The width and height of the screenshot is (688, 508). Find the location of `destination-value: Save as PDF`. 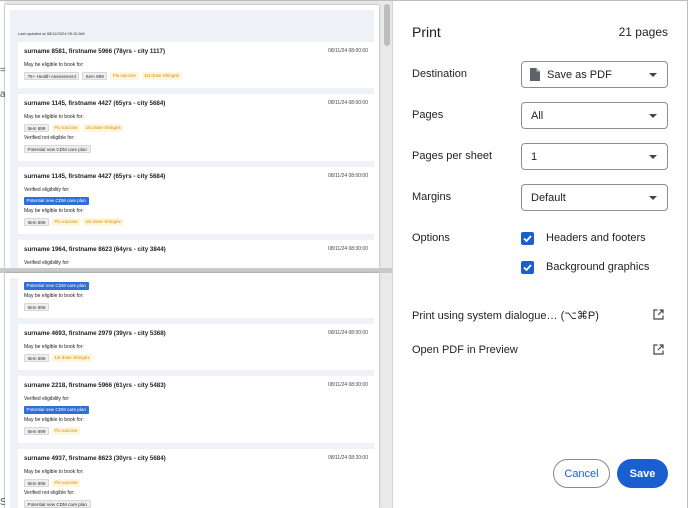

destination-value: Save as PDF is located at coordinates (579, 75).